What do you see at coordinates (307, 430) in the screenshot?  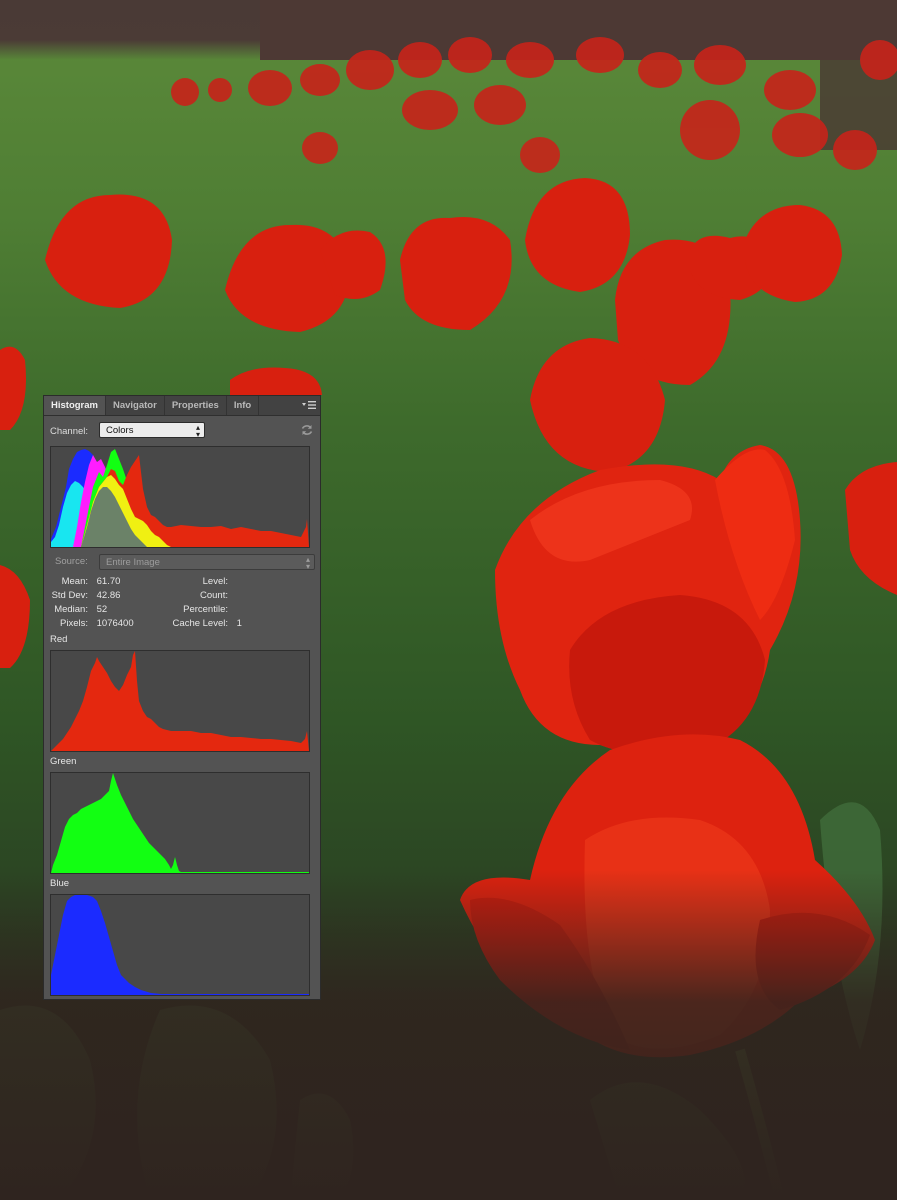 I see `refresh-icon` at bounding box center [307, 430].